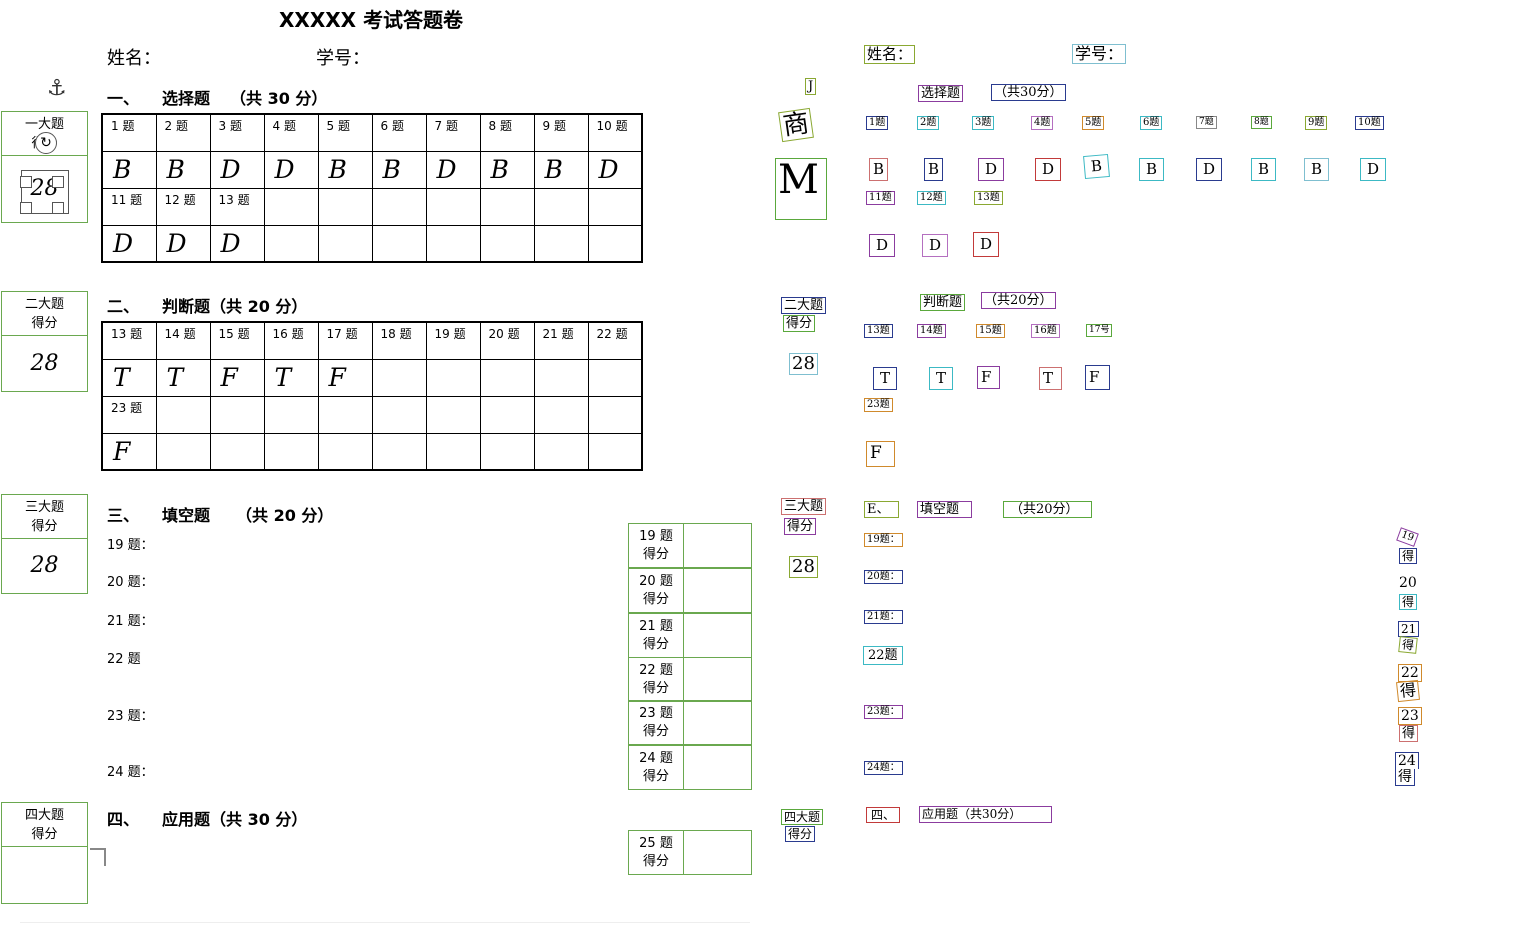 The height and width of the screenshot is (928, 1516). I want to click on resize-handle-bottom-left, so click(26, 208).